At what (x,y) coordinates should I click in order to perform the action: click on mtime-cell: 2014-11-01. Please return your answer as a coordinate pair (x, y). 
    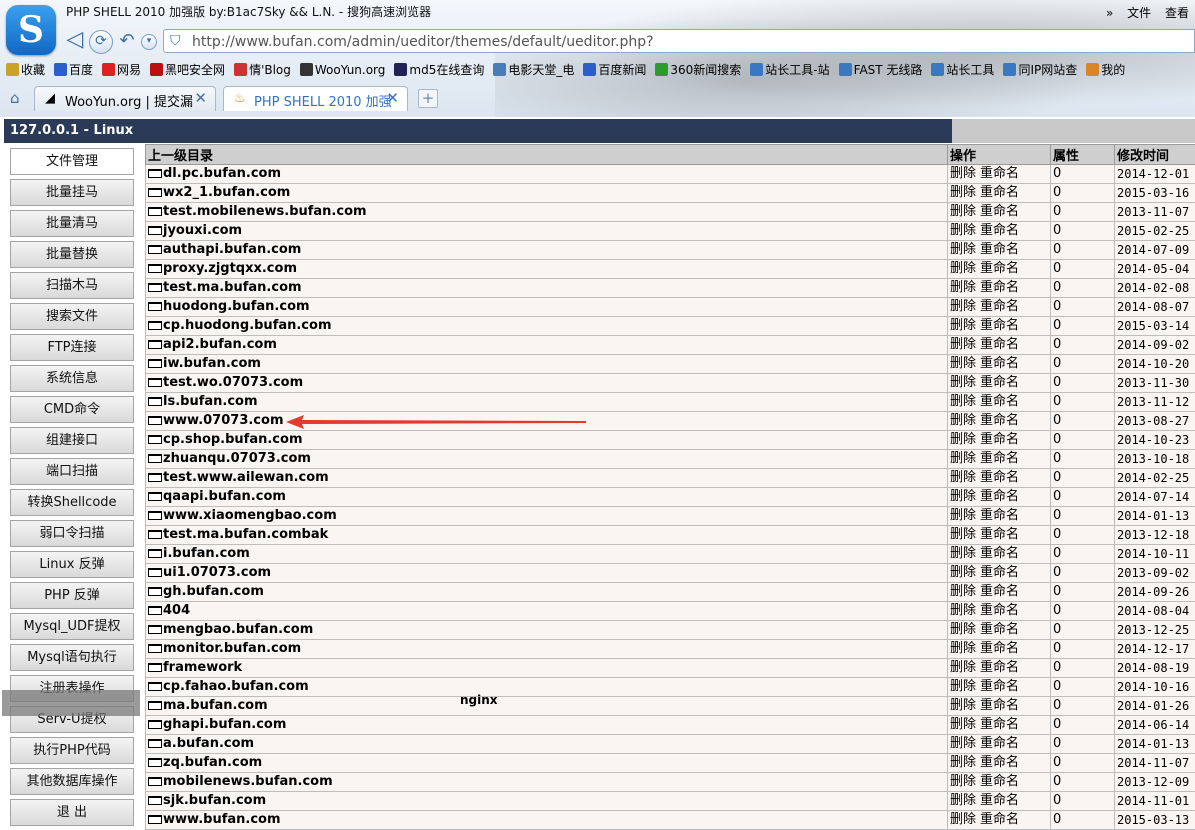
    Looking at the image, I should click on (1155, 801).